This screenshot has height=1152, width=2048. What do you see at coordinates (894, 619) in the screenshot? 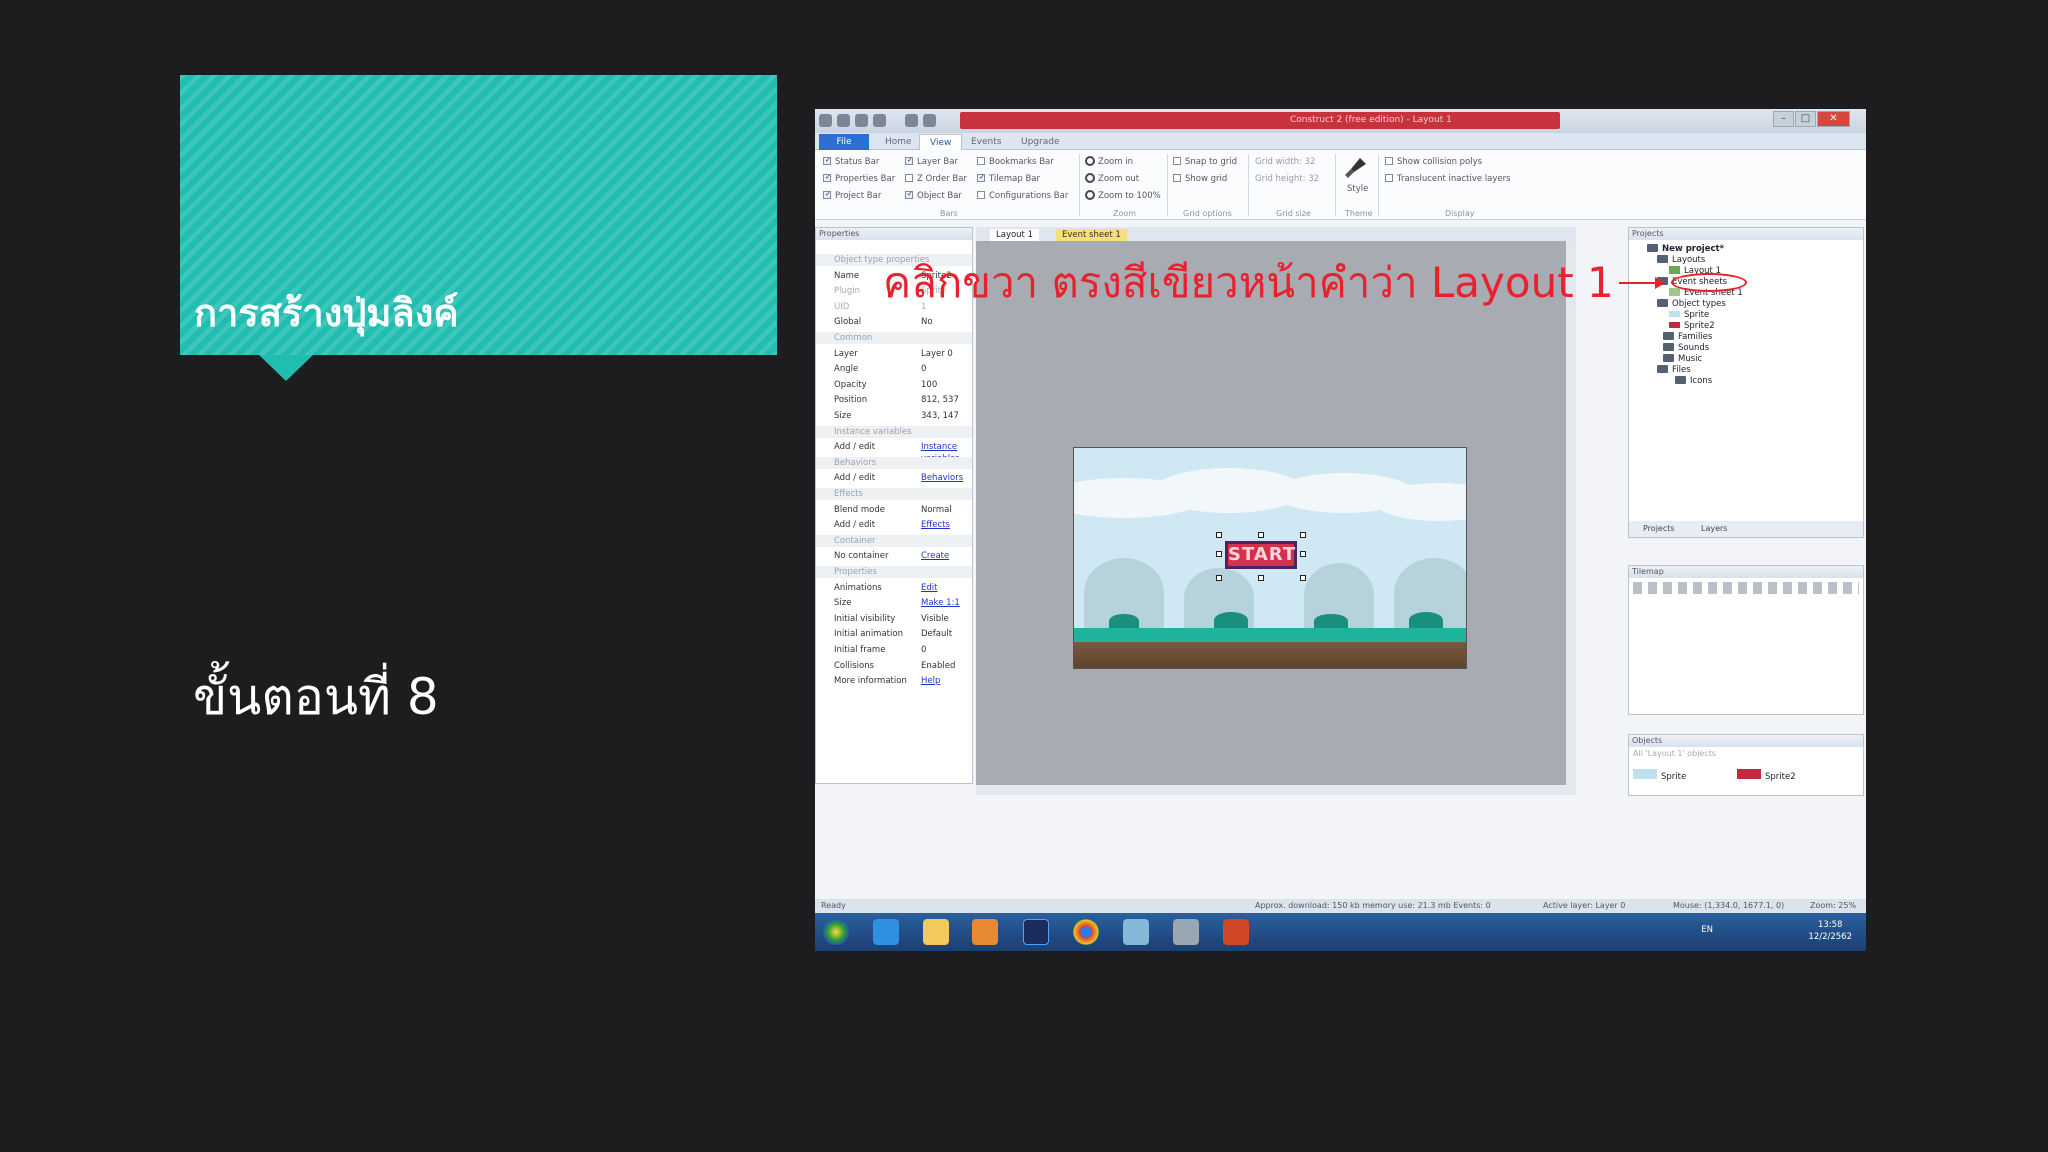
I see `property-row: Initial visibility Visible` at bounding box center [894, 619].